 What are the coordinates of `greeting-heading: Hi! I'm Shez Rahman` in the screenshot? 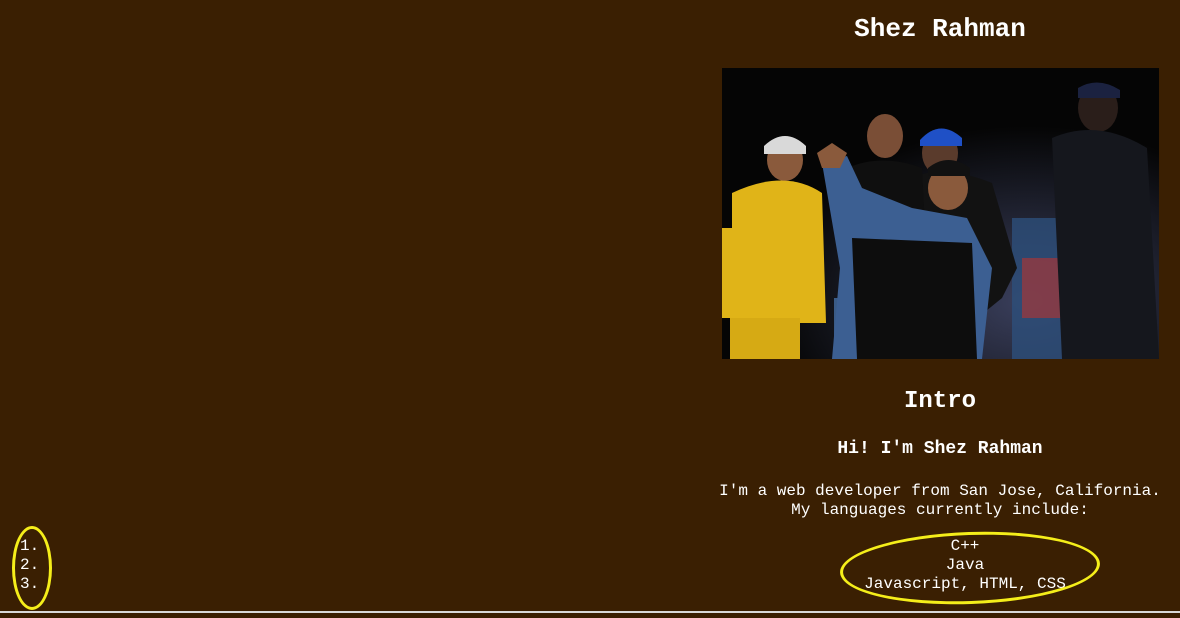 It's located at (940, 449).